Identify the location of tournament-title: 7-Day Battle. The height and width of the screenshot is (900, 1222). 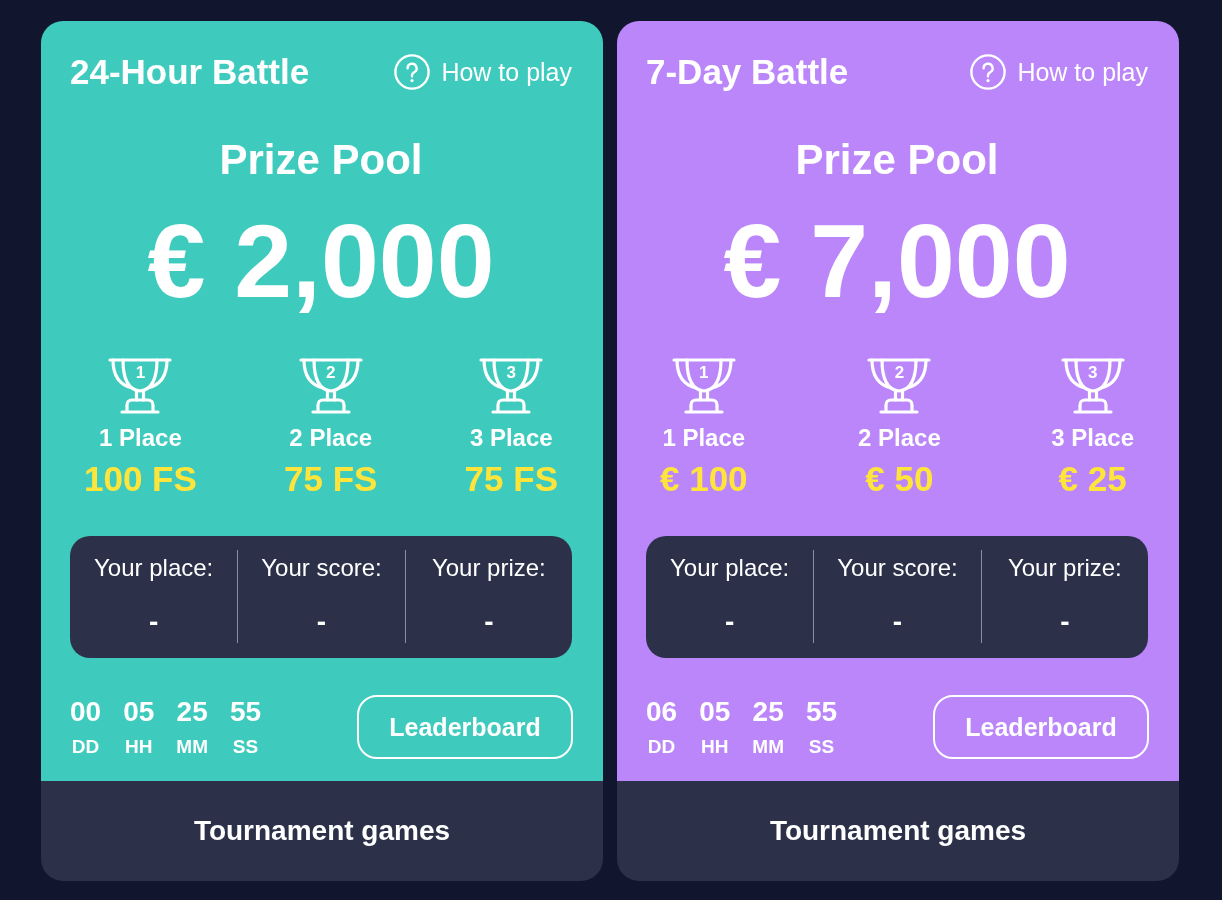
(747, 72).